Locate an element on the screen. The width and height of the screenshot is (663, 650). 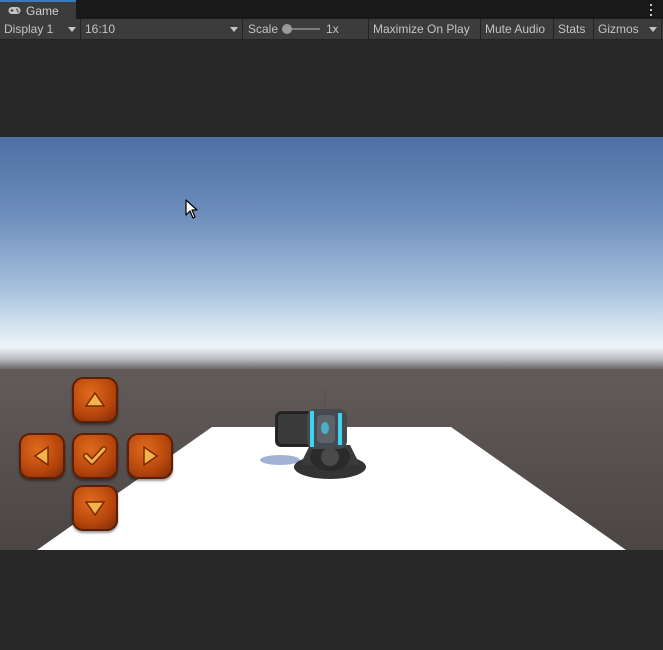
tab-label: Game is located at coordinates (42, 10).